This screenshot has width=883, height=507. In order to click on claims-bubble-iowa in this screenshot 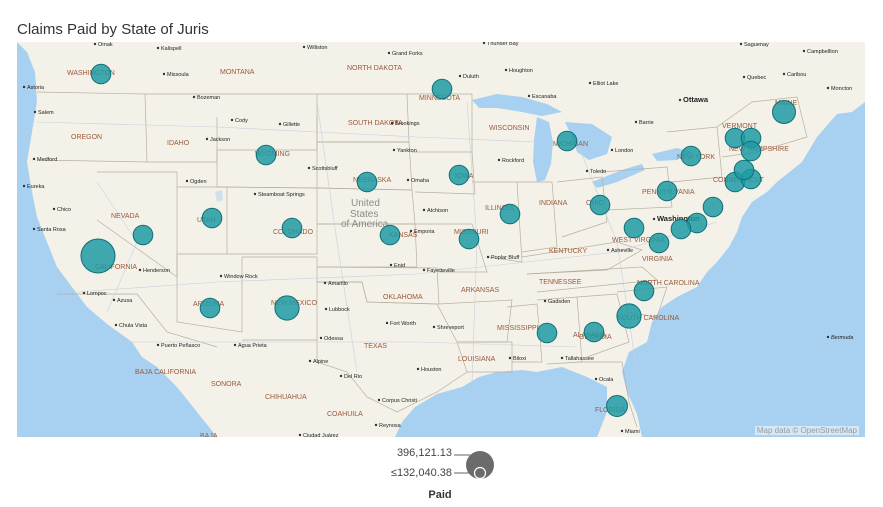, I will do `click(459, 175)`.